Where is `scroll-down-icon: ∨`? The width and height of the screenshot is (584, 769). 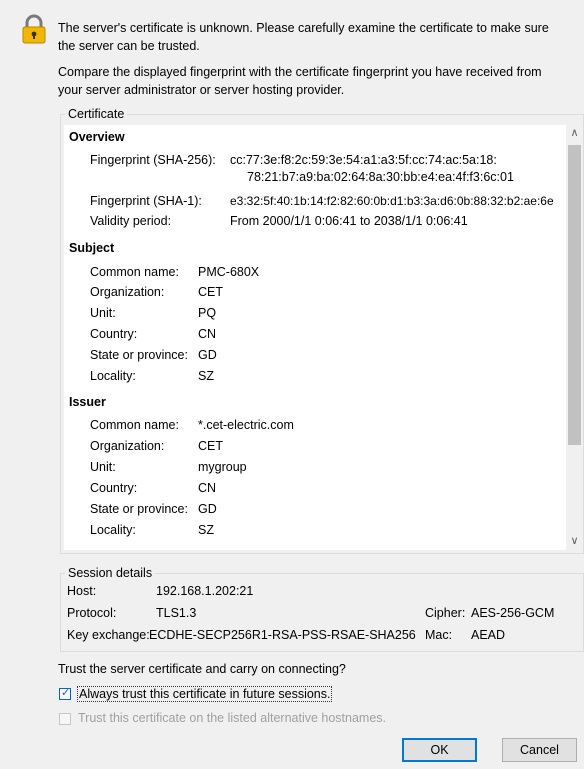
scroll-down-icon: ∨ is located at coordinates (574, 541).